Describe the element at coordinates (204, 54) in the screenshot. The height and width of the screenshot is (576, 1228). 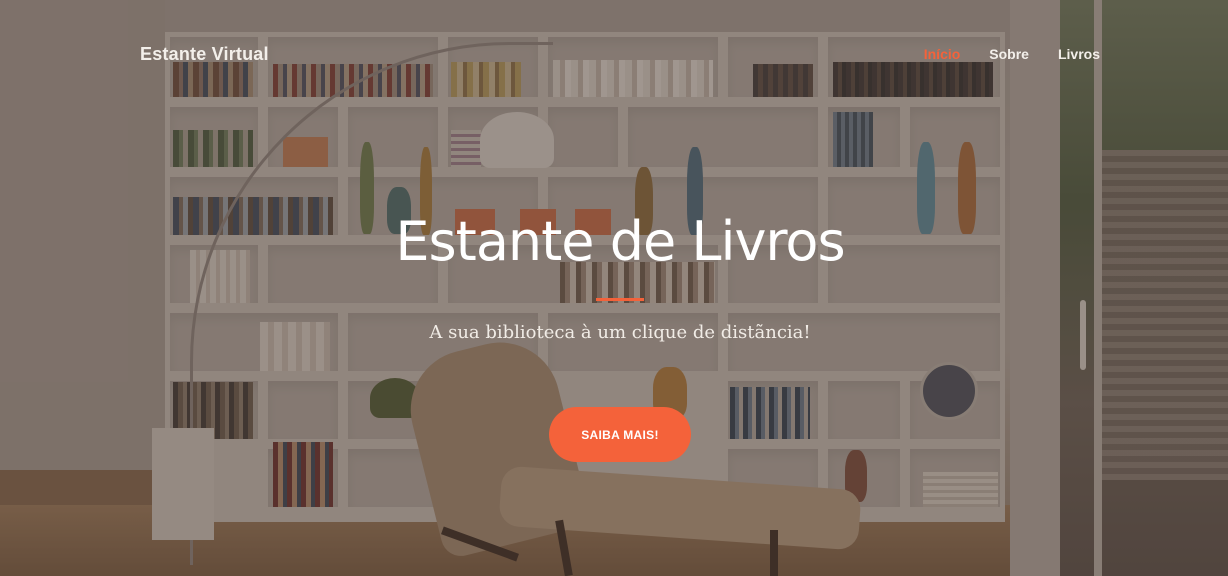
I see `brand-logo-text: Estante Virtual` at that location.